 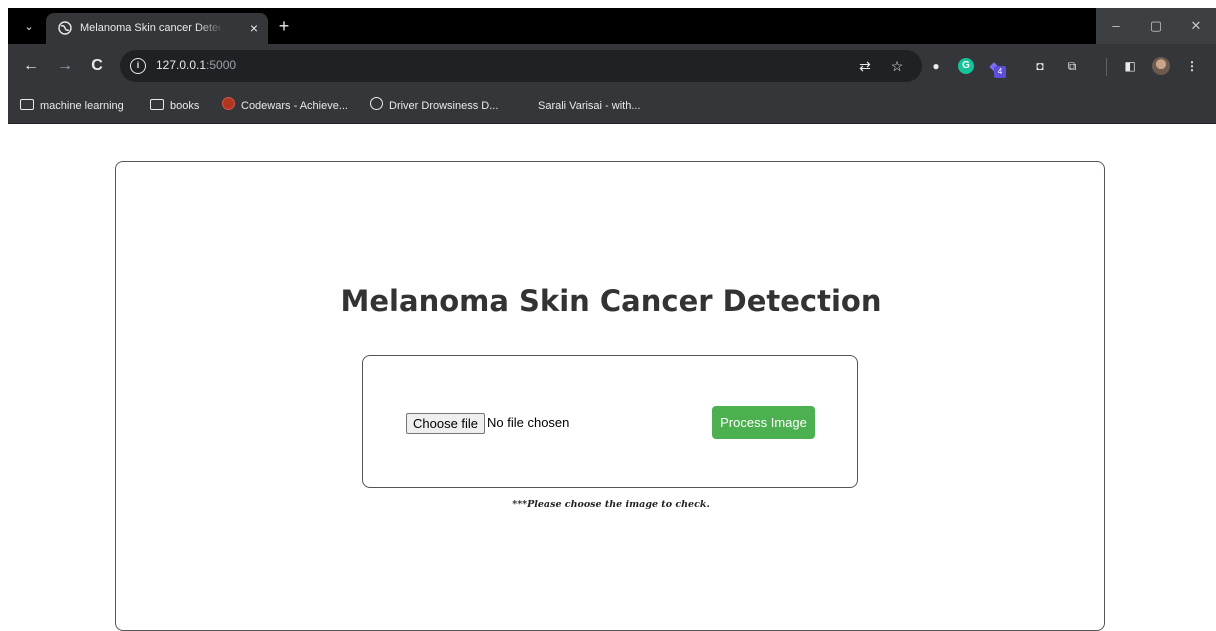 What do you see at coordinates (1040, 66) in the screenshot?
I see `camera-icon: ◘` at bounding box center [1040, 66].